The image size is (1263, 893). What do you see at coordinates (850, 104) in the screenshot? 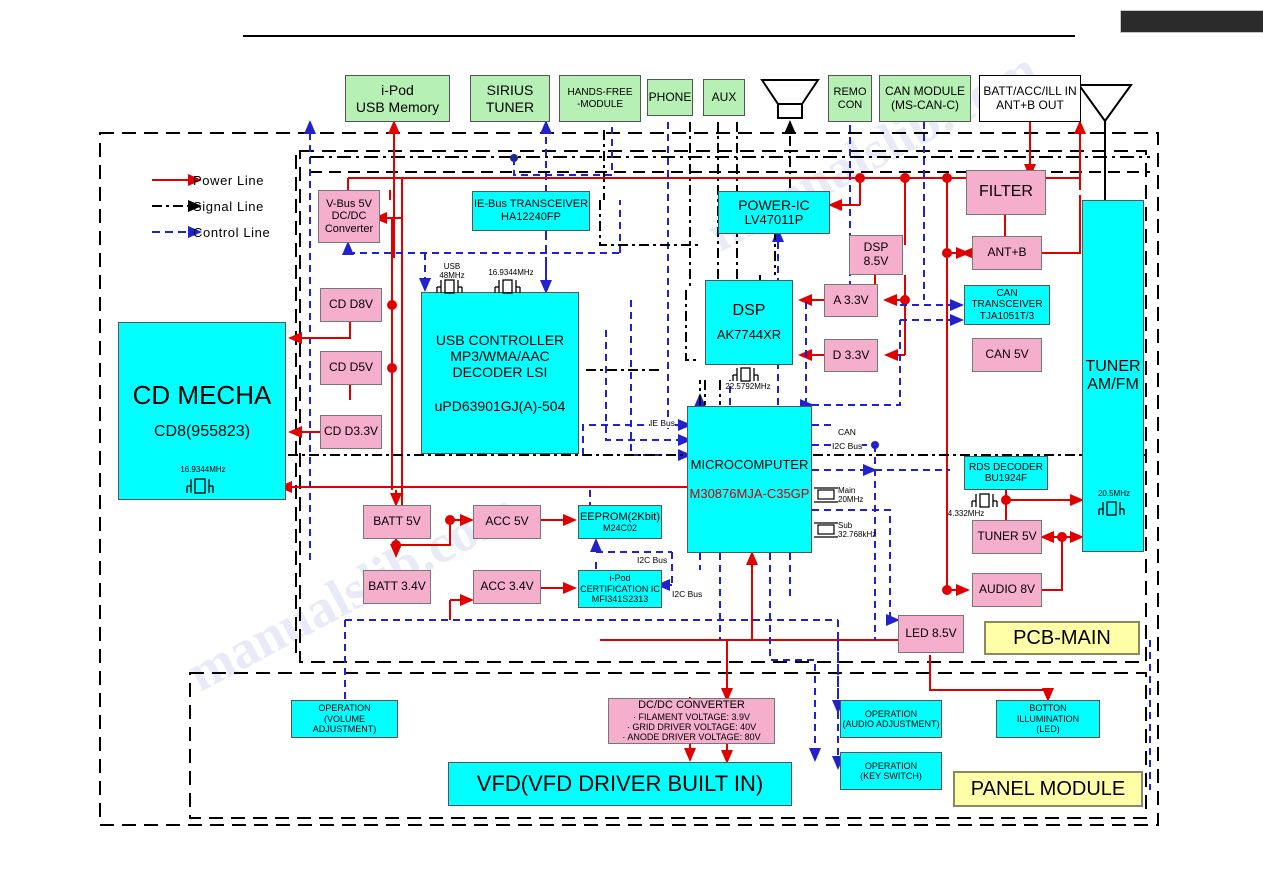
I see `block-line: CON` at bounding box center [850, 104].